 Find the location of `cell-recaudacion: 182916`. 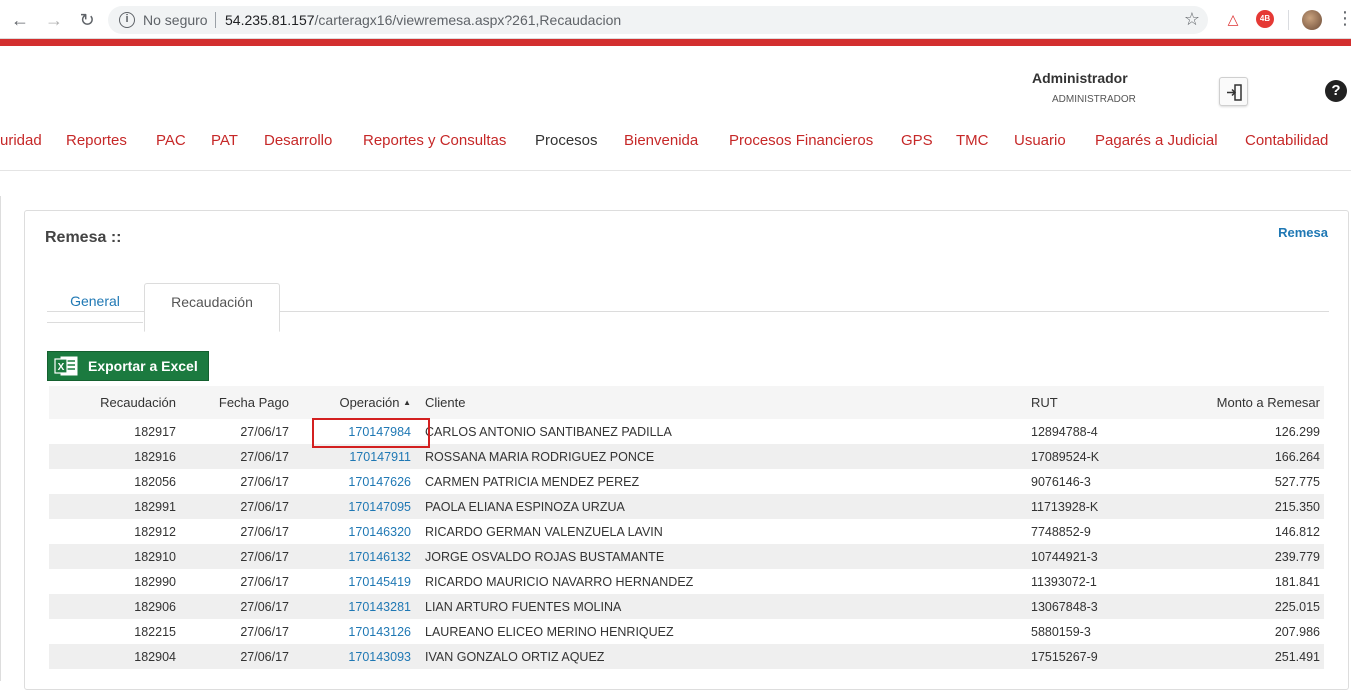

cell-recaudacion: 182916 is located at coordinates (112, 456).